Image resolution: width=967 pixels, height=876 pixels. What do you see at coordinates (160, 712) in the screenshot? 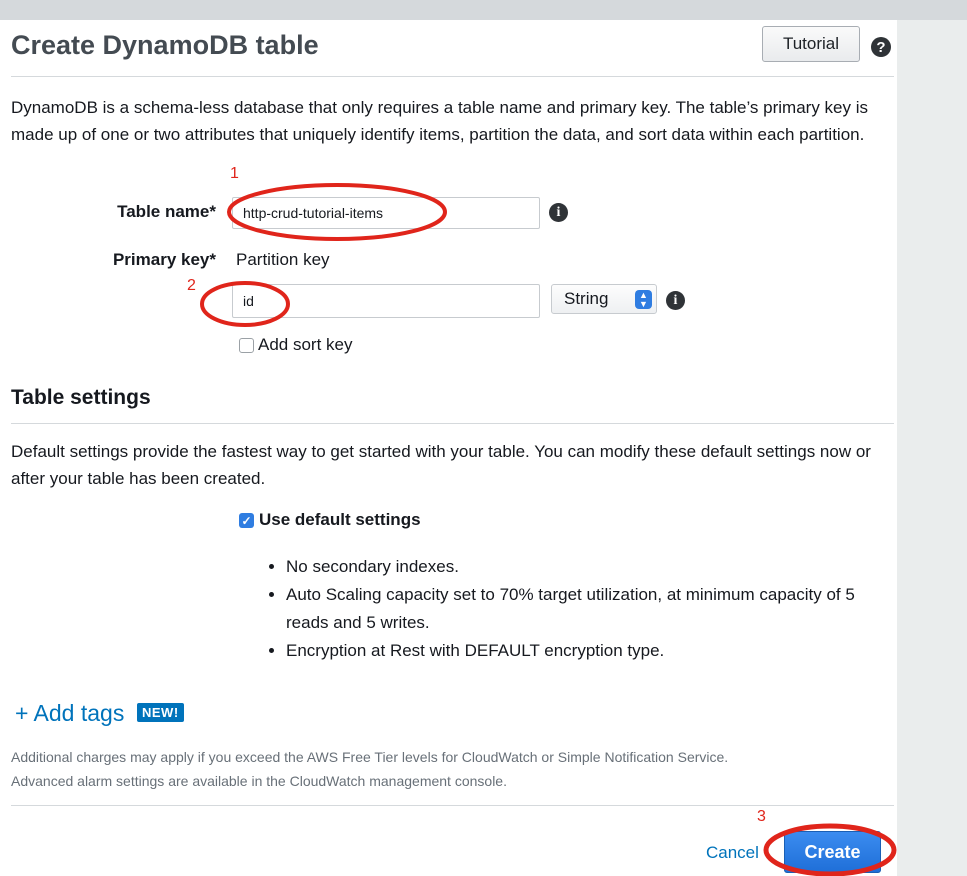
I see `new-badge: NEW!` at bounding box center [160, 712].